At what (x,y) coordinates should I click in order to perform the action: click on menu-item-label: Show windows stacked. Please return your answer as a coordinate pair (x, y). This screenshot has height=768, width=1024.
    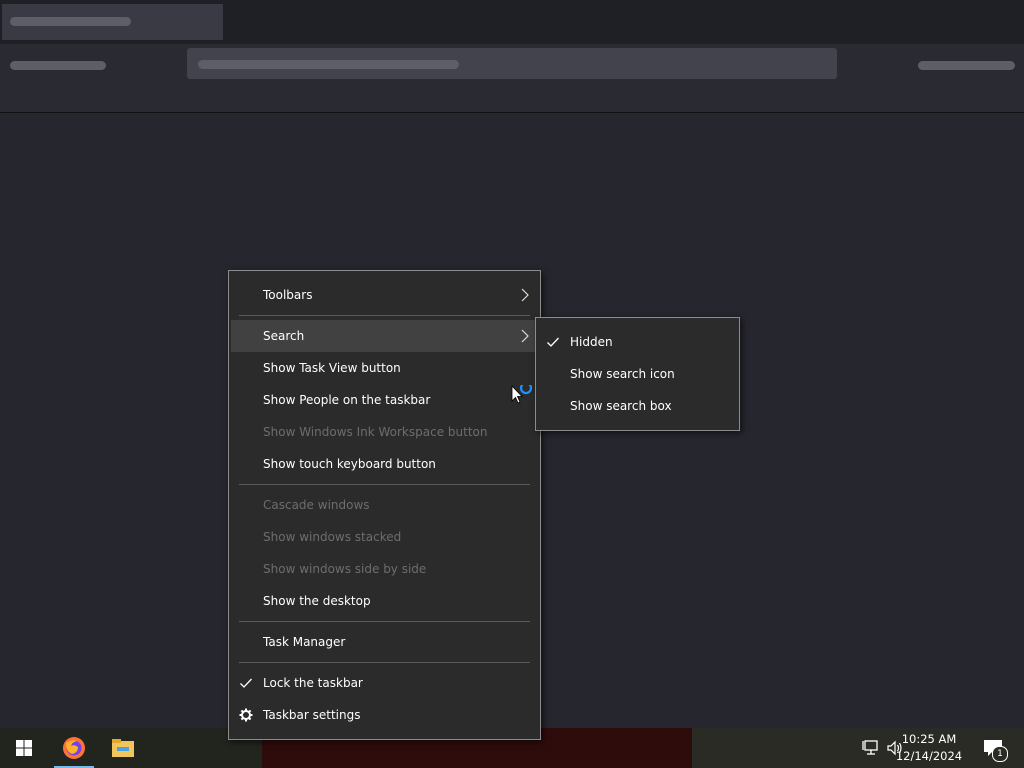
    Looking at the image, I should click on (332, 537).